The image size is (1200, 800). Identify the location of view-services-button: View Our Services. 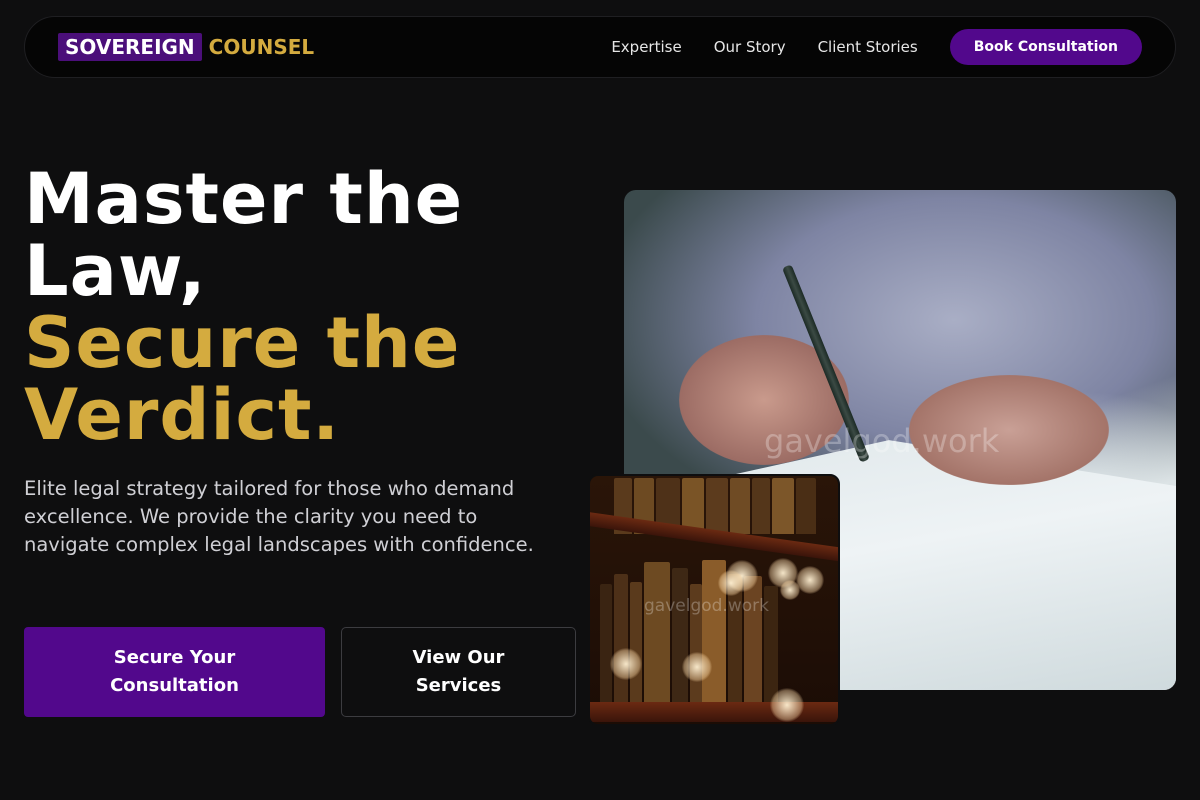
(458, 672).